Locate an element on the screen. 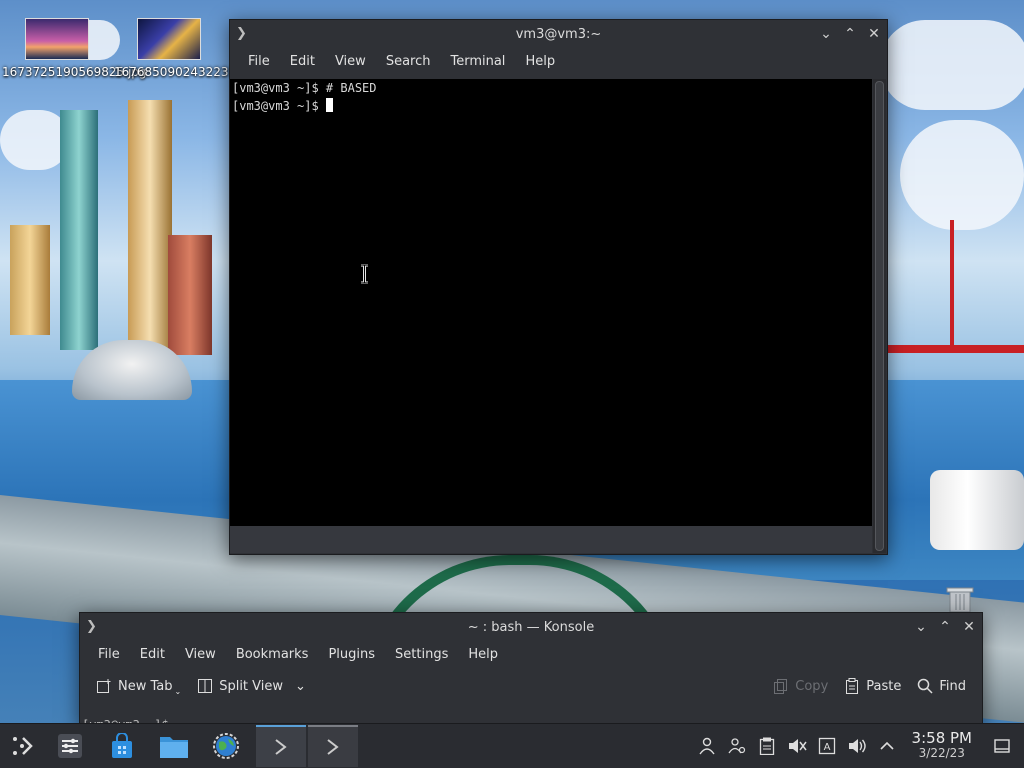  taskbar-task-konsole is located at coordinates (333, 746).